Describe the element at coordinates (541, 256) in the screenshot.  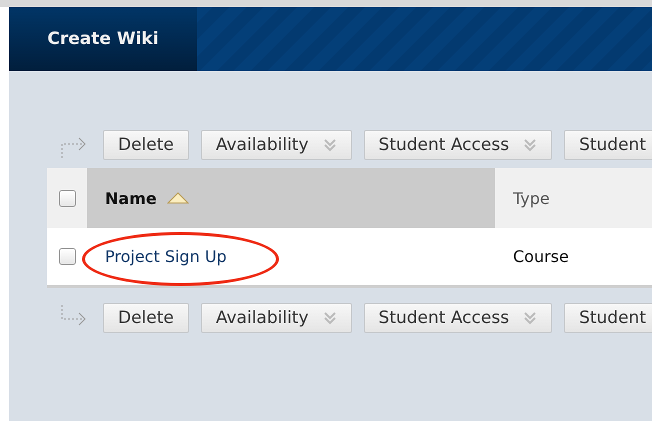
I see `table-cell: Course` at that location.